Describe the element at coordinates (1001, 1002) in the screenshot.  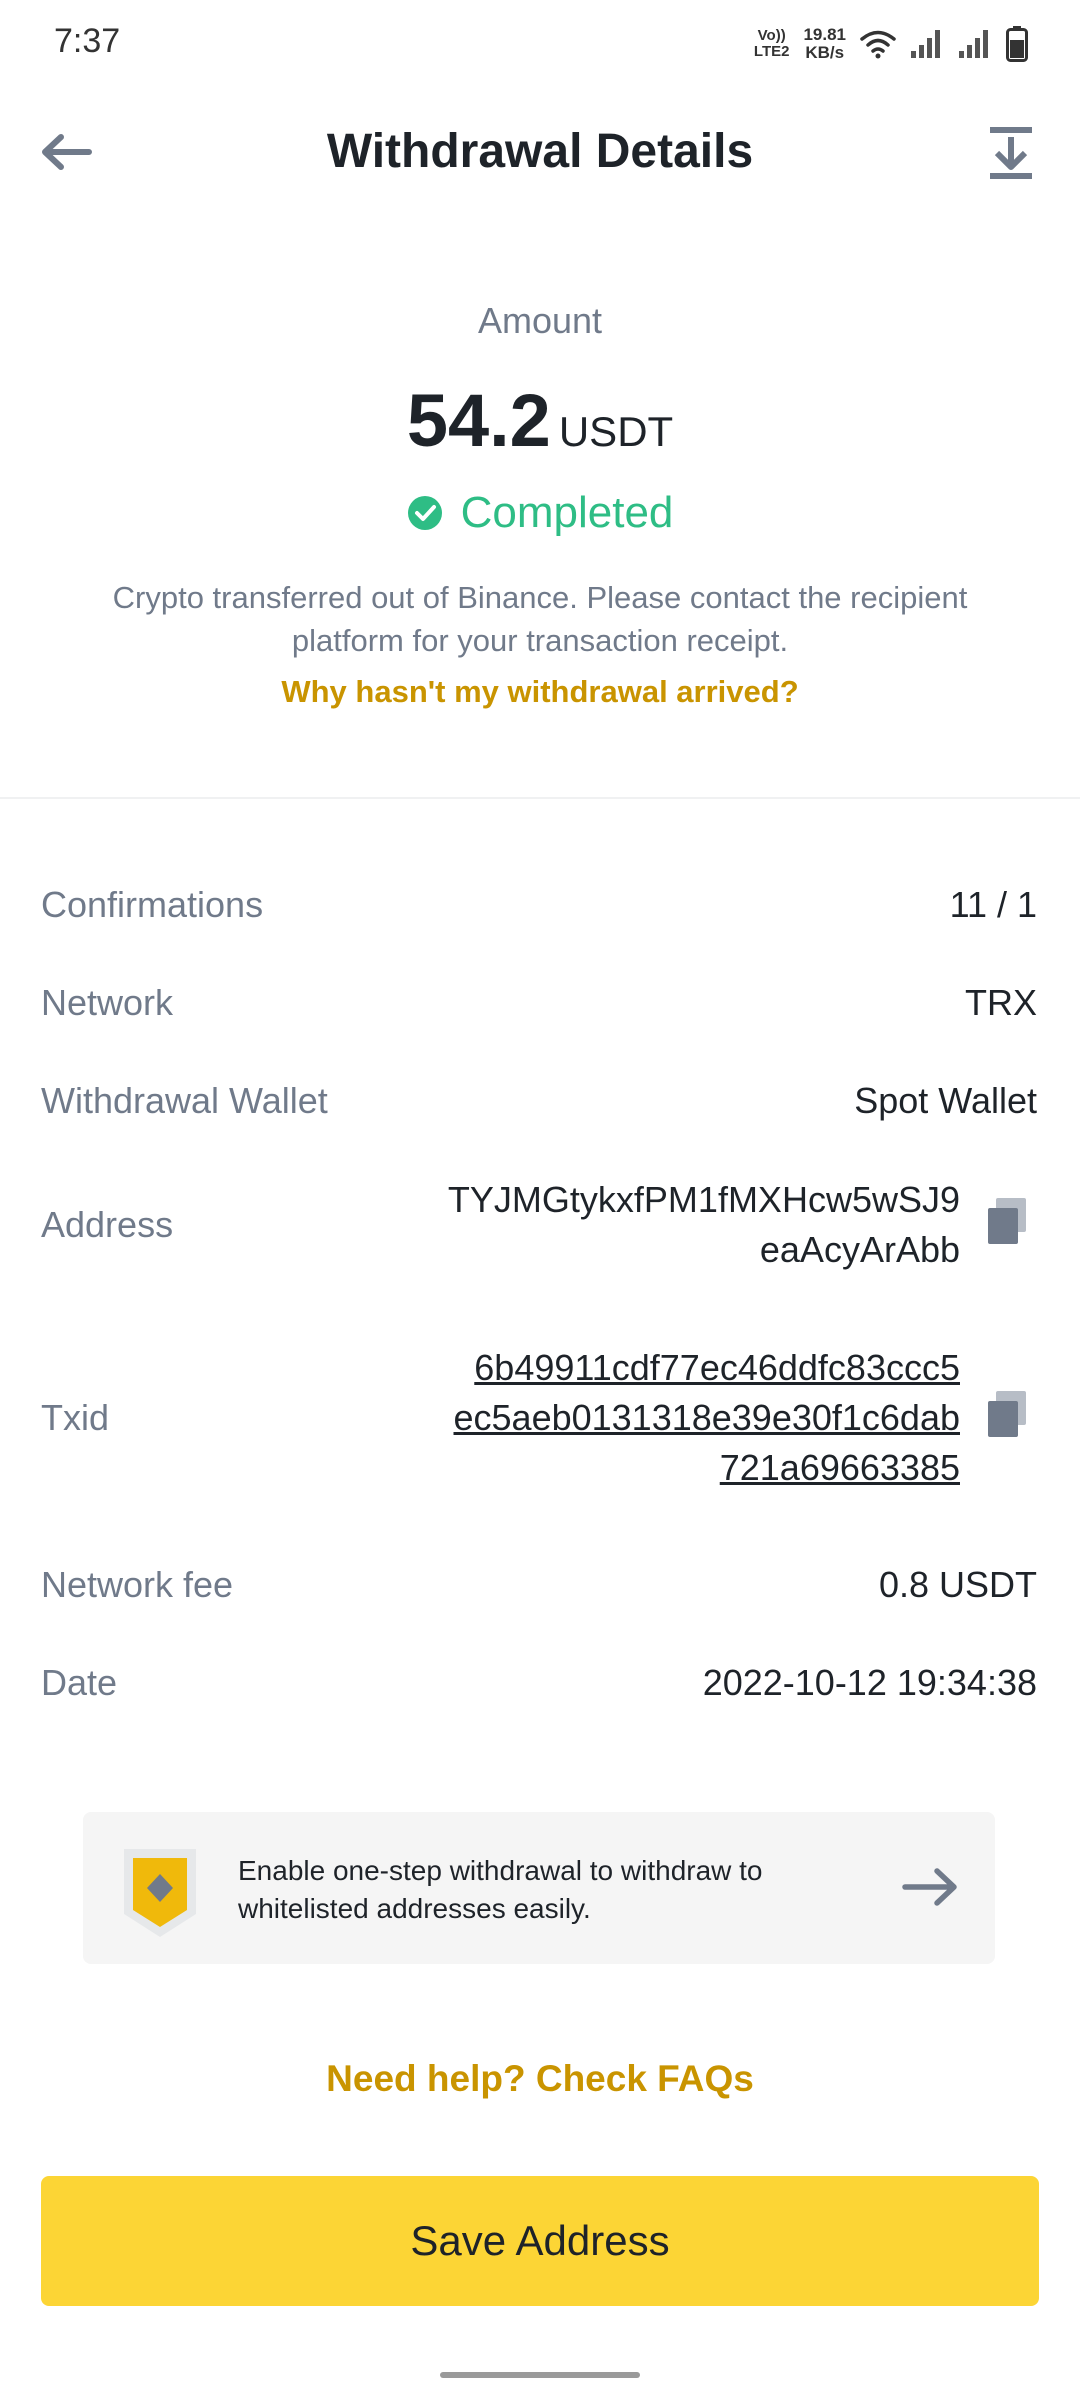
I see `network-value: TRX` at that location.